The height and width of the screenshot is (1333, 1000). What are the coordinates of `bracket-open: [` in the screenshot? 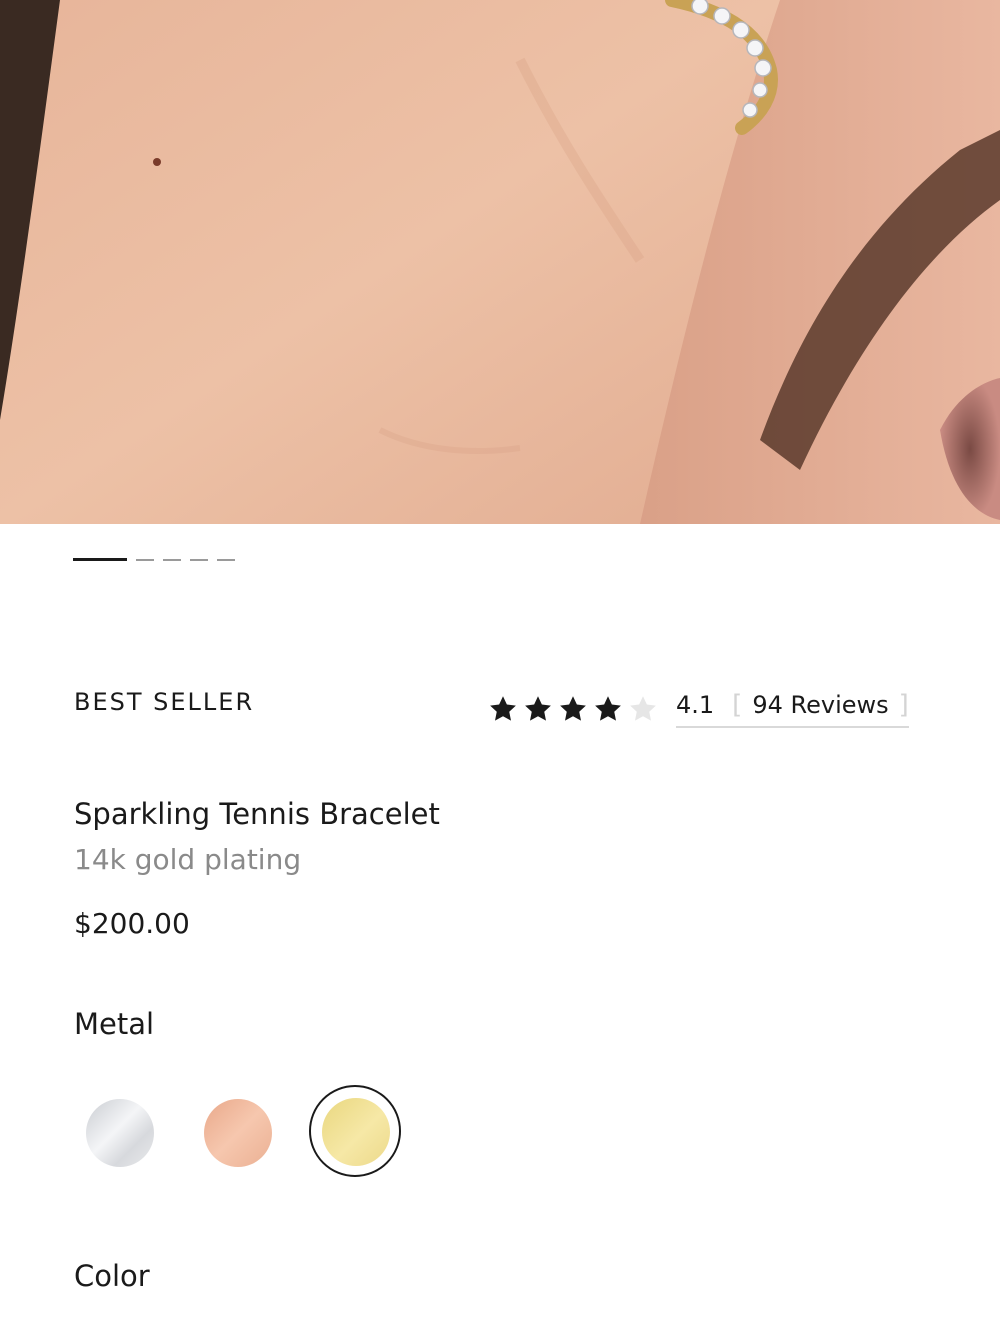 It's located at (737, 705).